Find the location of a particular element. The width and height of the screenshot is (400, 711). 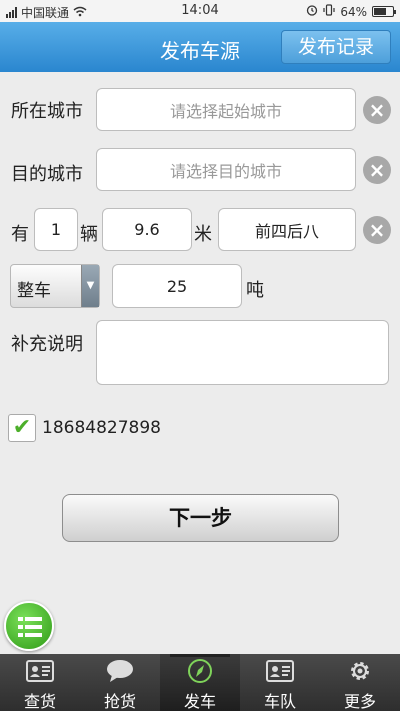

phone-checkbox: ✔ is located at coordinates (22, 428).